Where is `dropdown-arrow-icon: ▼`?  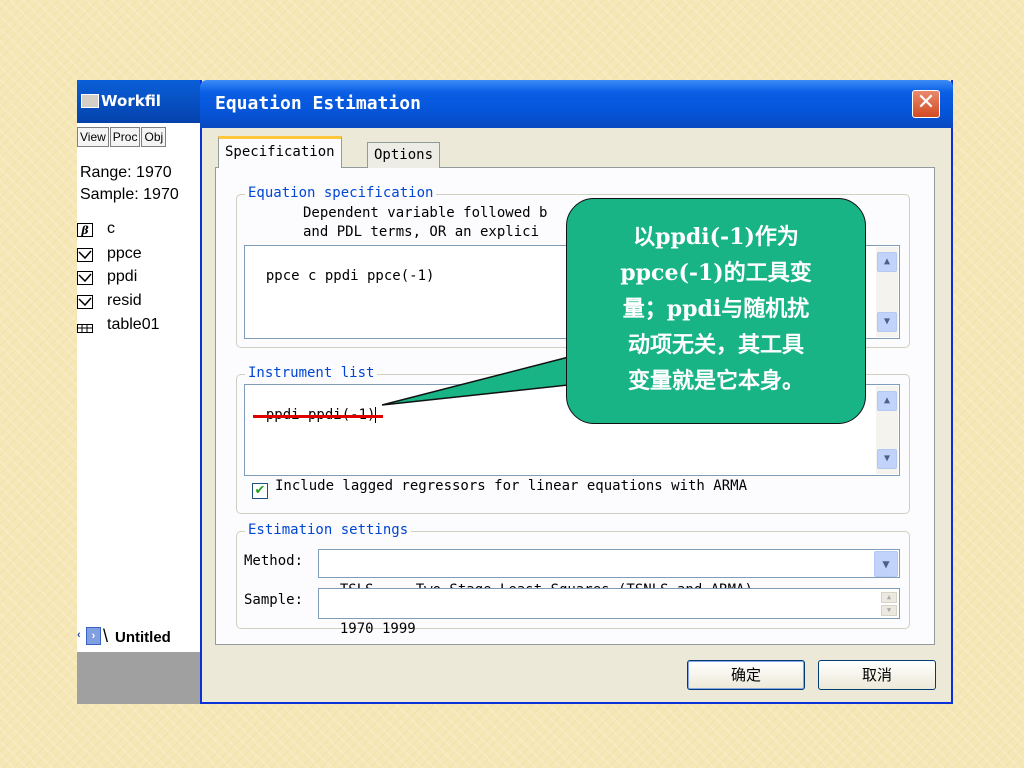
dropdown-arrow-icon: ▼ is located at coordinates (886, 564).